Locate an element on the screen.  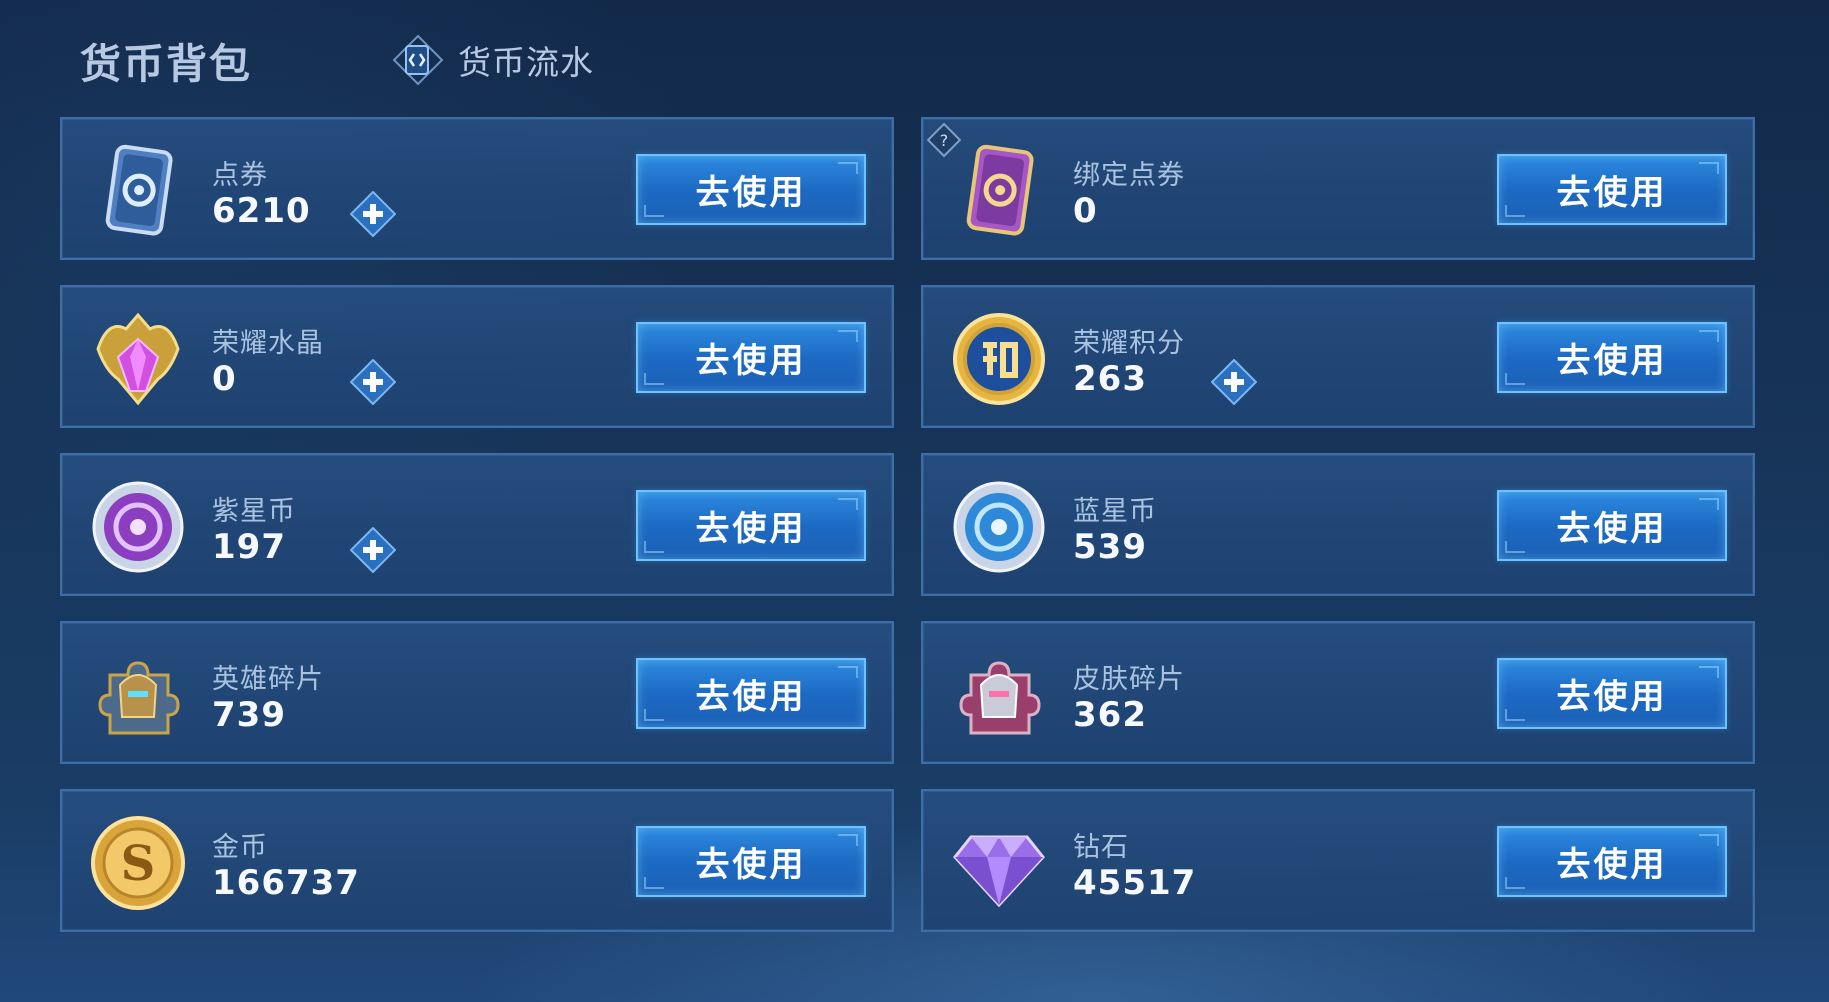
currency-name: 英雄碎片 is located at coordinates (268, 679).